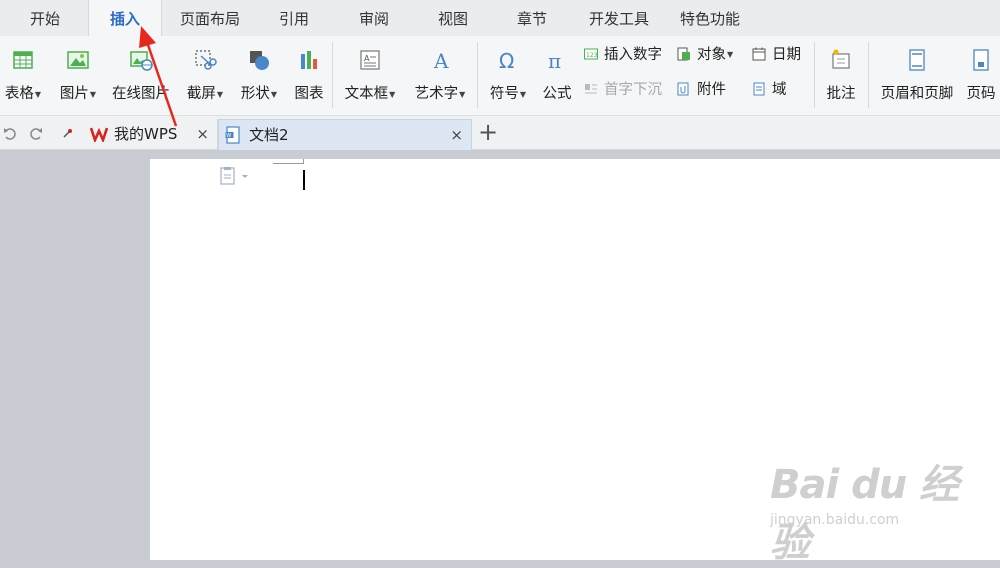  What do you see at coordinates (10, 133) in the screenshot?
I see `undo-icon` at bounding box center [10, 133].